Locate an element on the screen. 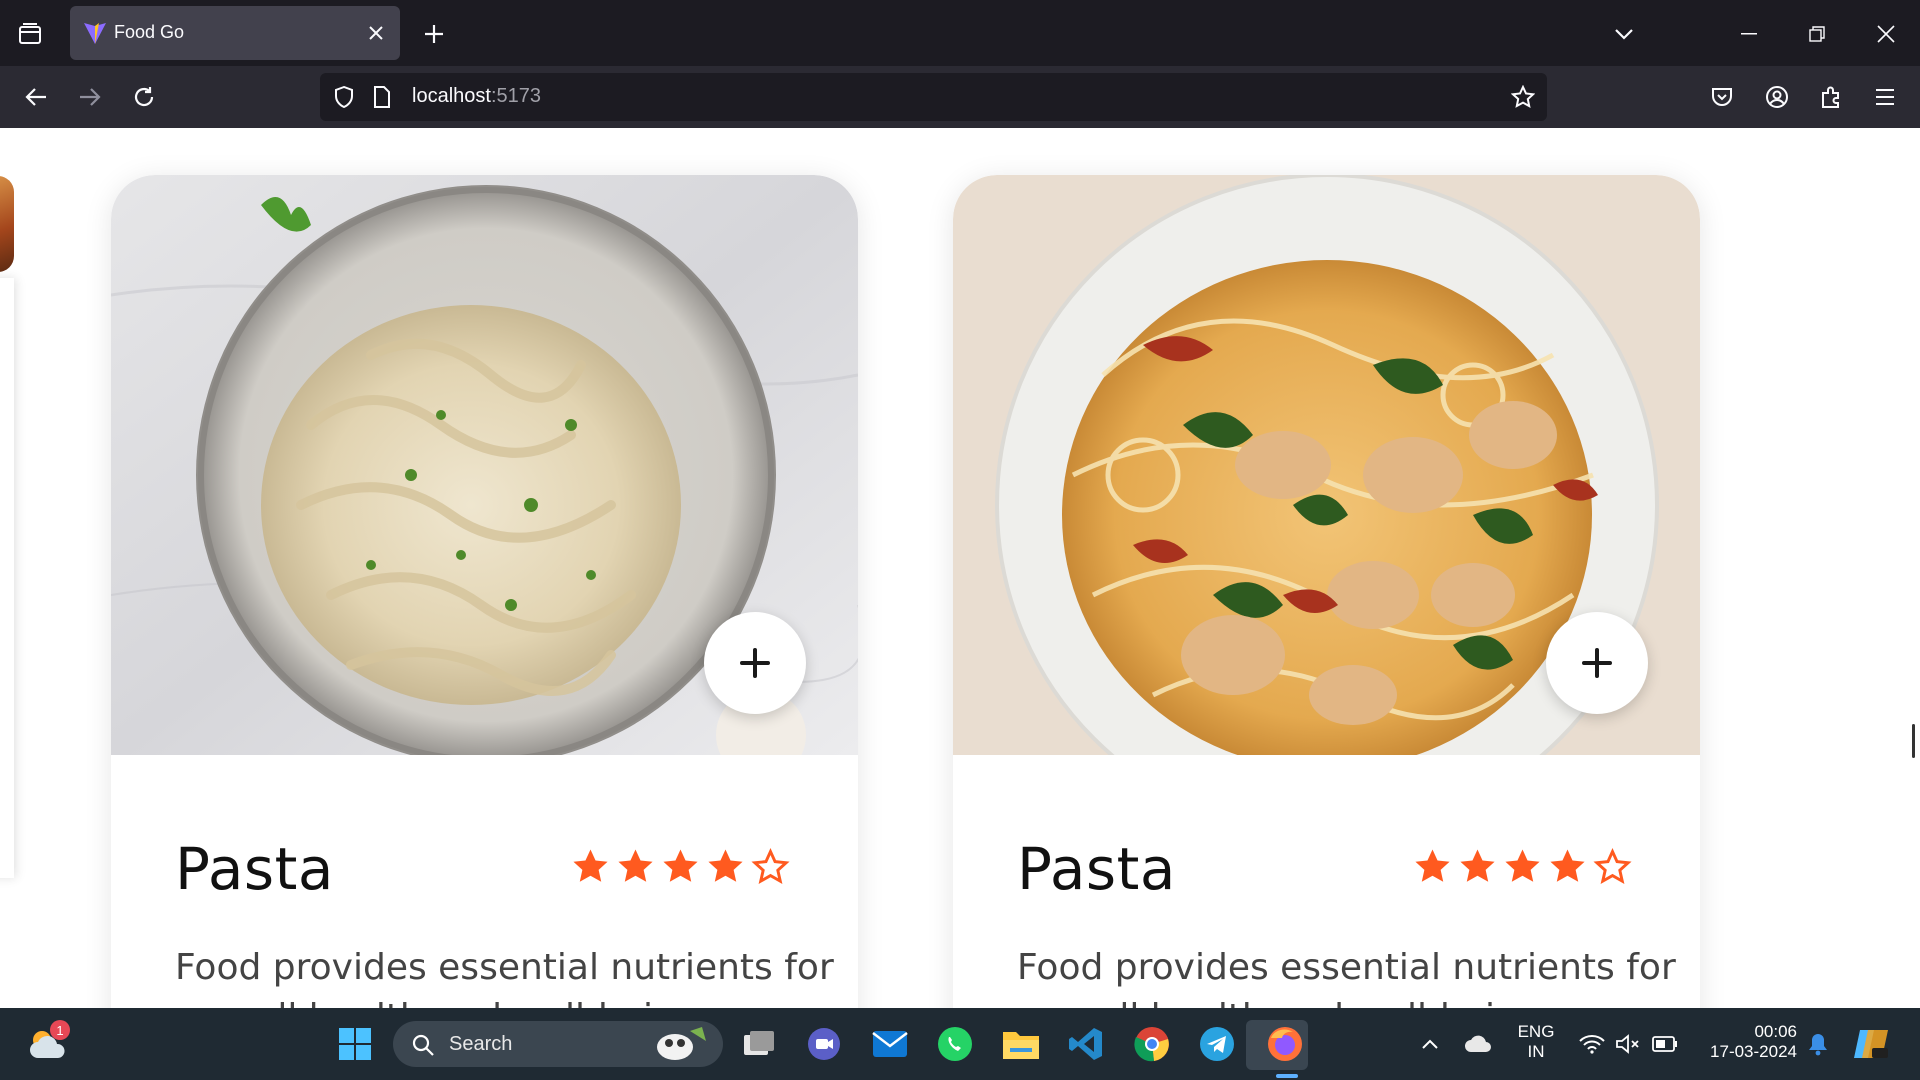 This screenshot has height=1080, width=1920. browser-nav-bar: localhost:5173 is located at coordinates (960, 97).